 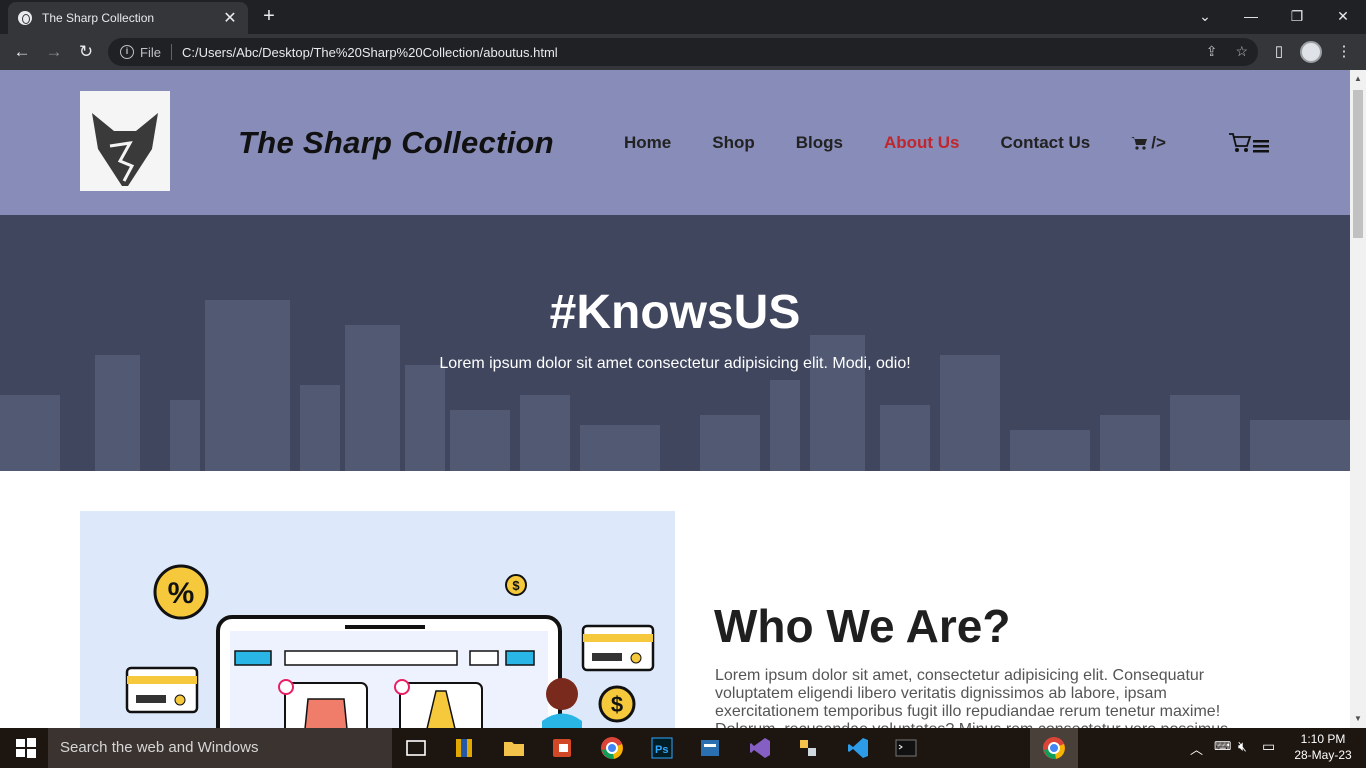 What do you see at coordinates (125, 149) in the screenshot?
I see `fox-logo-icon` at bounding box center [125, 149].